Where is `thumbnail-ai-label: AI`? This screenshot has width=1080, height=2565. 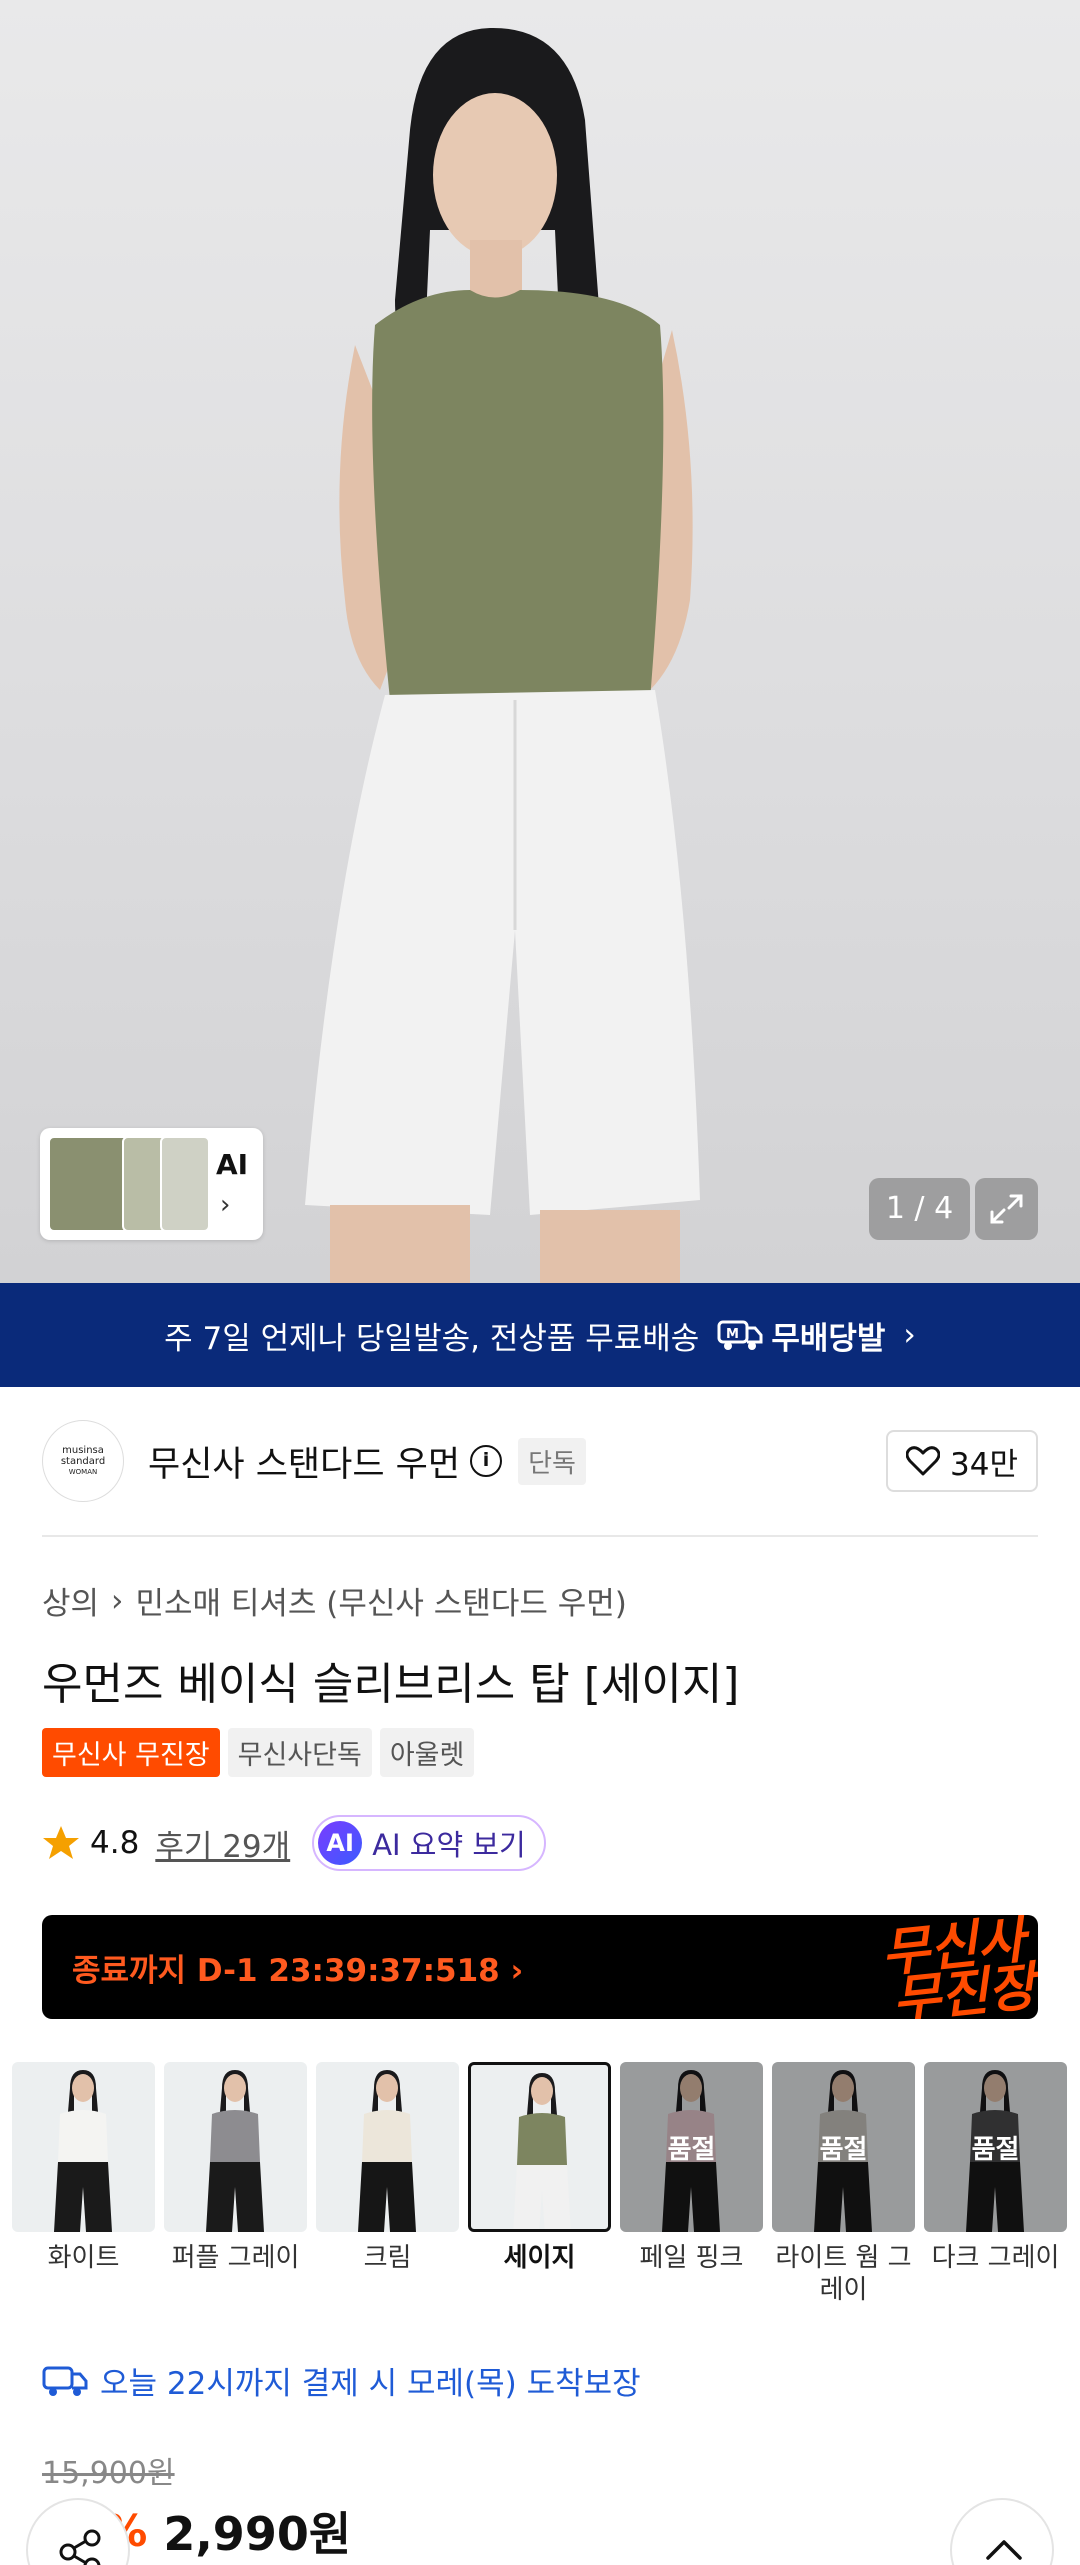
thumbnail-ai-label: AI is located at coordinates (232, 1164).